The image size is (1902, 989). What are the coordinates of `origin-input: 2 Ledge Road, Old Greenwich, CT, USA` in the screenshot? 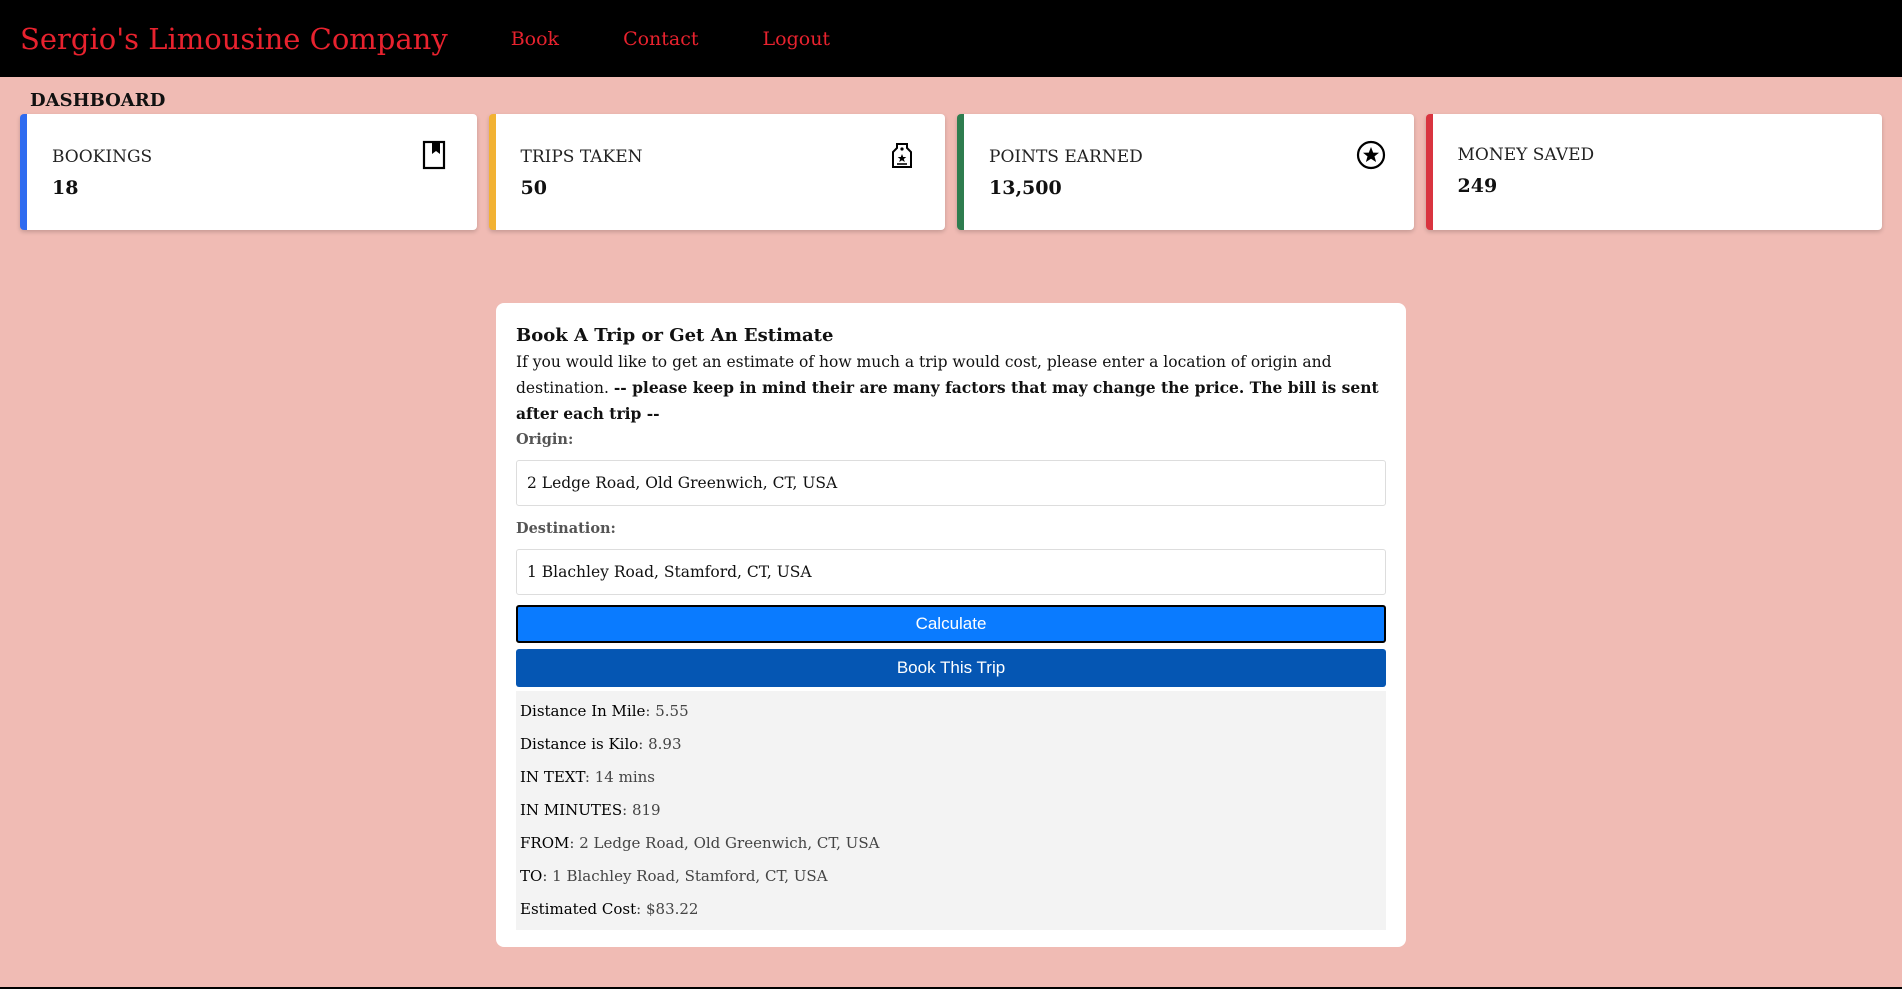 It's located at (951, 483).